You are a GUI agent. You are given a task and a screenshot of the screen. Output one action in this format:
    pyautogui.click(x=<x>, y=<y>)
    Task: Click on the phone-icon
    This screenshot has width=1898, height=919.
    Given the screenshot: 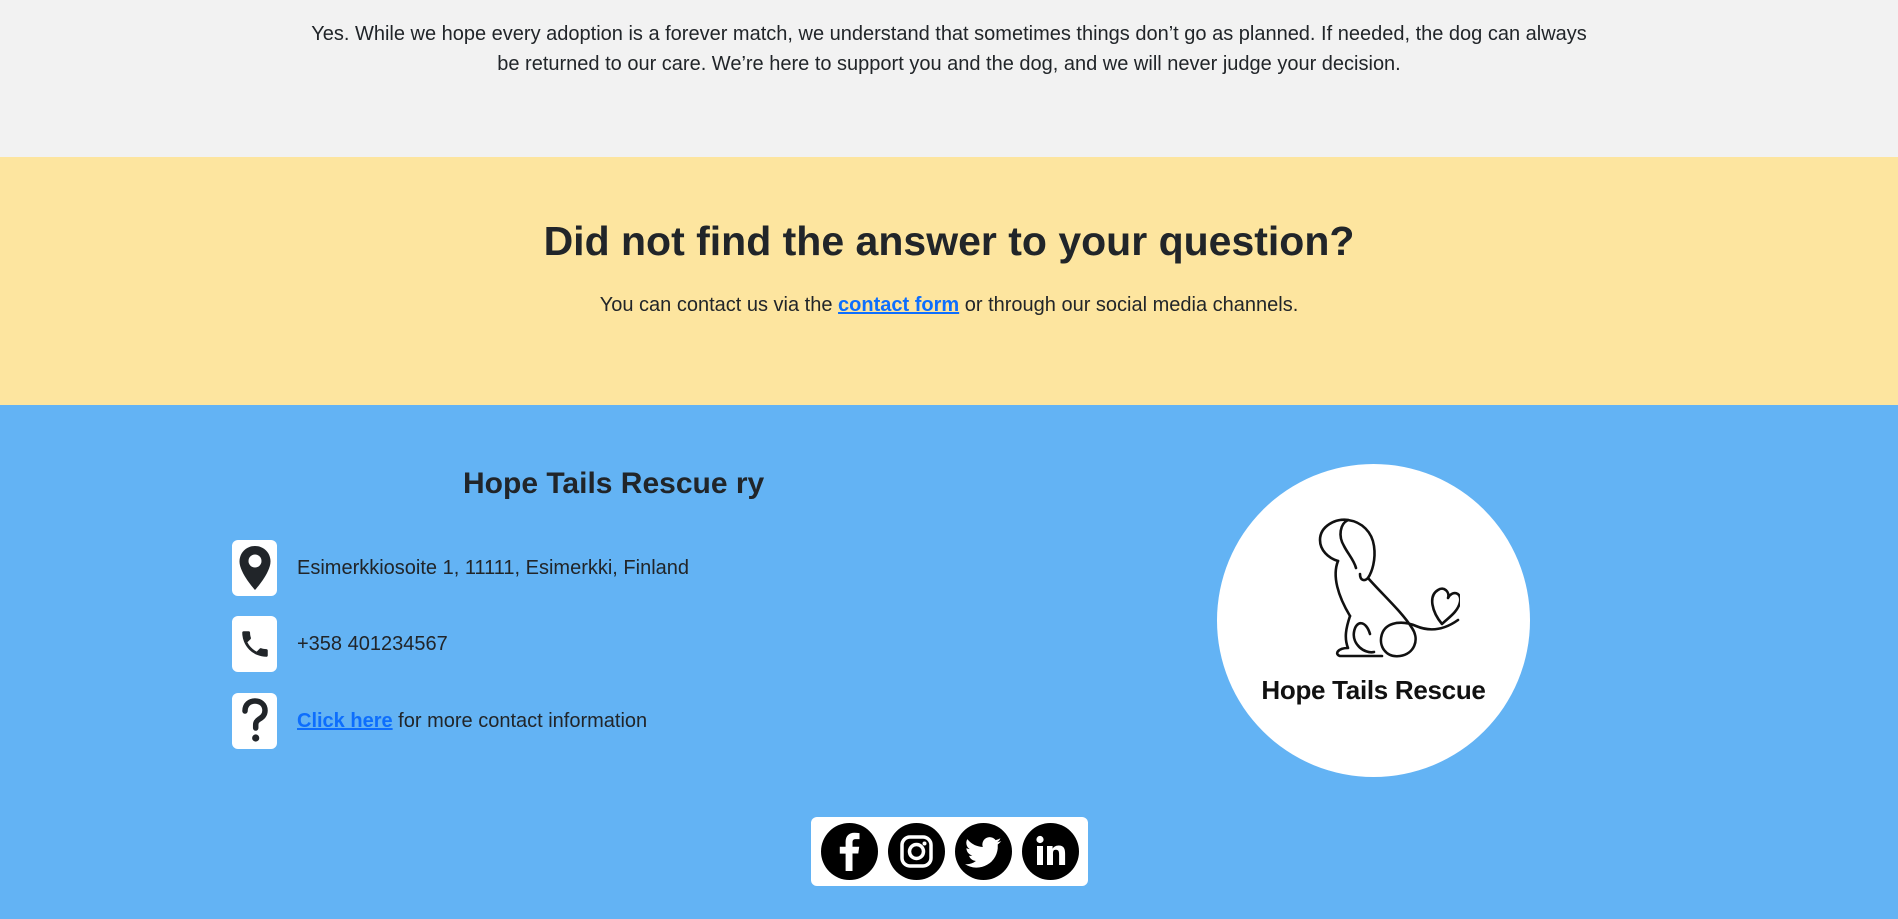 What is the action you would take?
    pyautogui.click(x=254, y=644)
    